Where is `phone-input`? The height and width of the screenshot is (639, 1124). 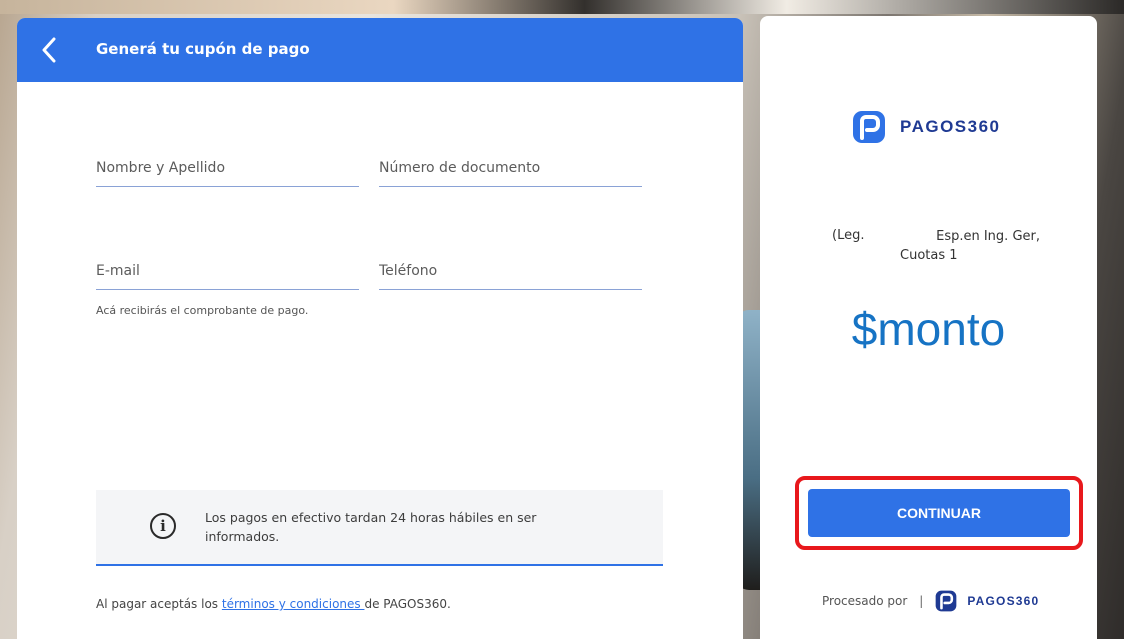 phone-input is located at coordinates (510, 274).